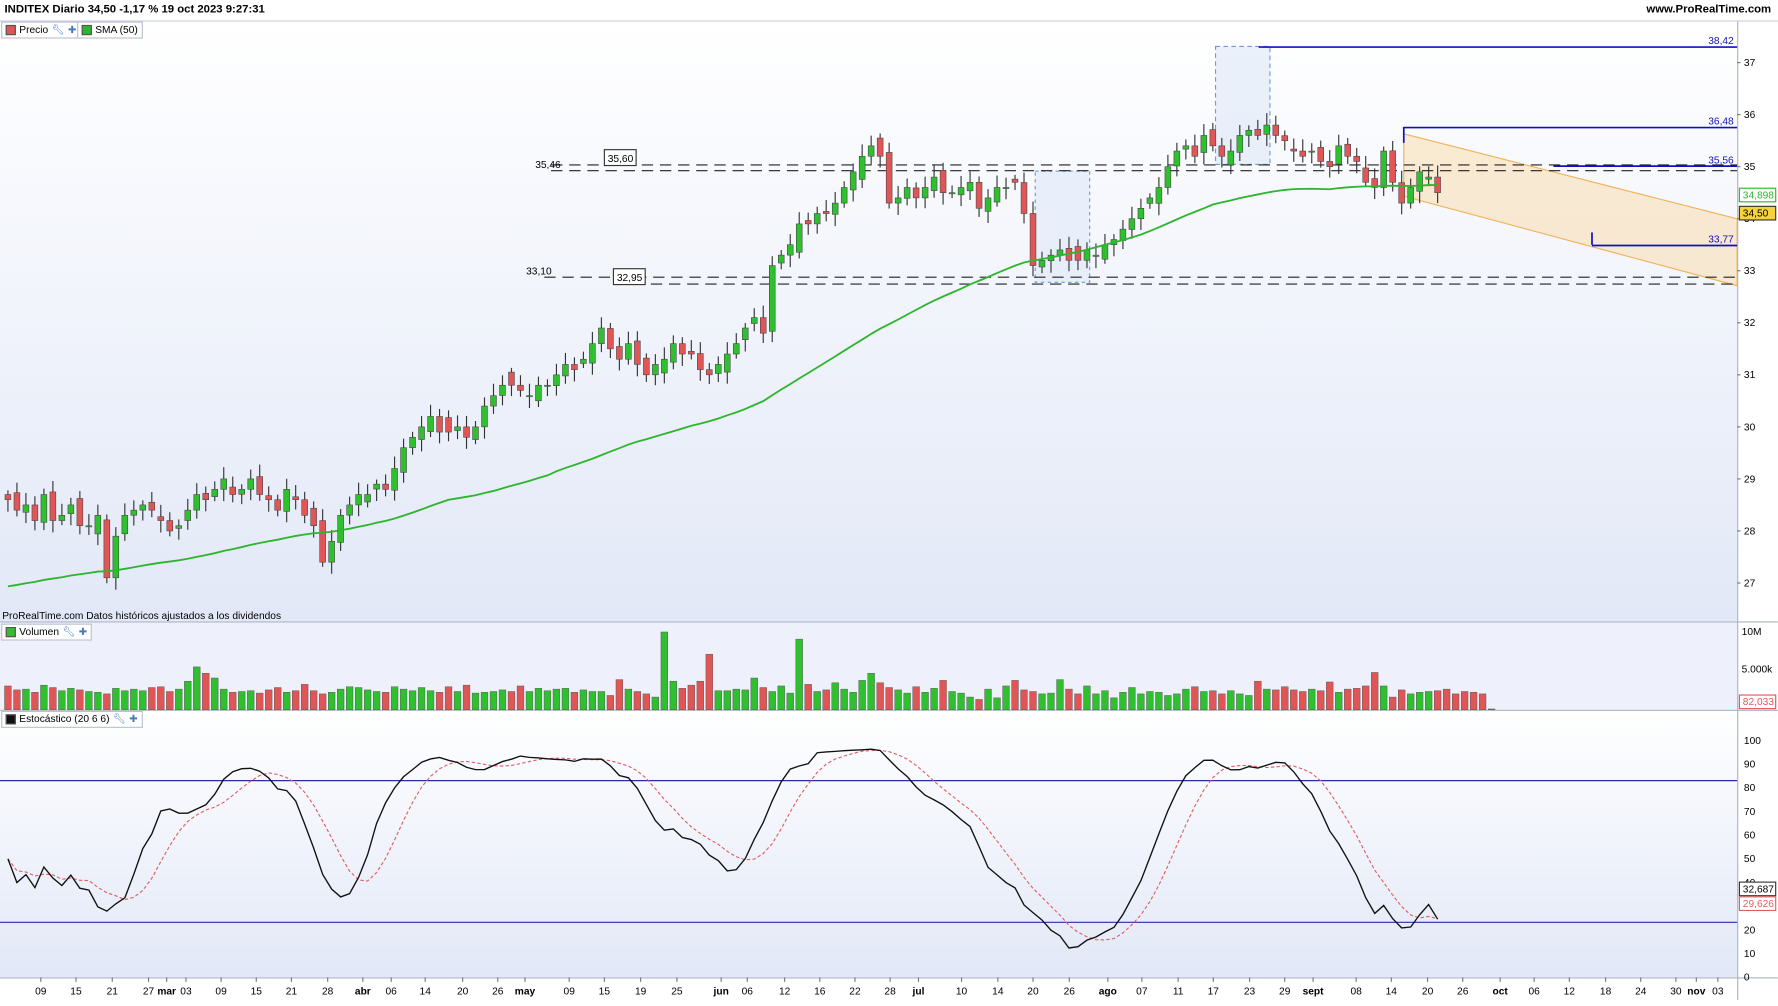 The image size is (1778, 1006). What do you see at coordinates (1708, 9) in the screenshot?
I see `site-link: www.ProRealTime.com` at bounding box center [1708, 9].